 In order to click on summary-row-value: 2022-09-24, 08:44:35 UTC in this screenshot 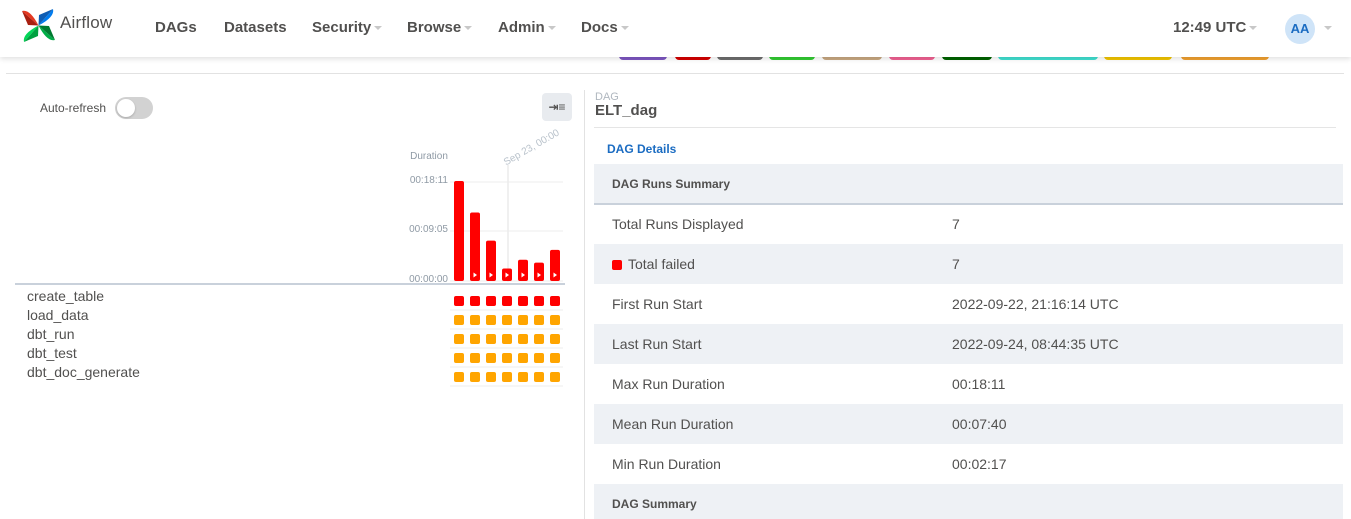, I will do `click(1035, 344)`.